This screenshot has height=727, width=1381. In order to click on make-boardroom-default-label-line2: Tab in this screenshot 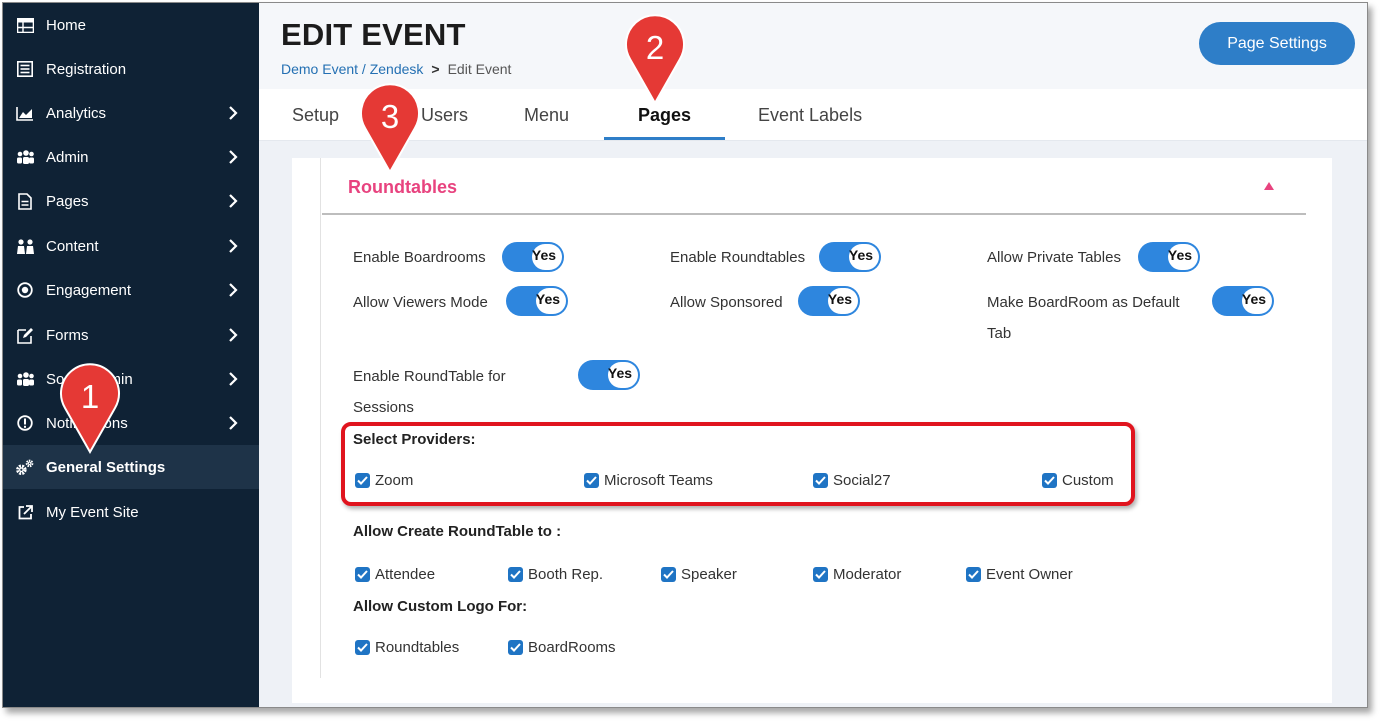, I will do `click(999, 333)`.